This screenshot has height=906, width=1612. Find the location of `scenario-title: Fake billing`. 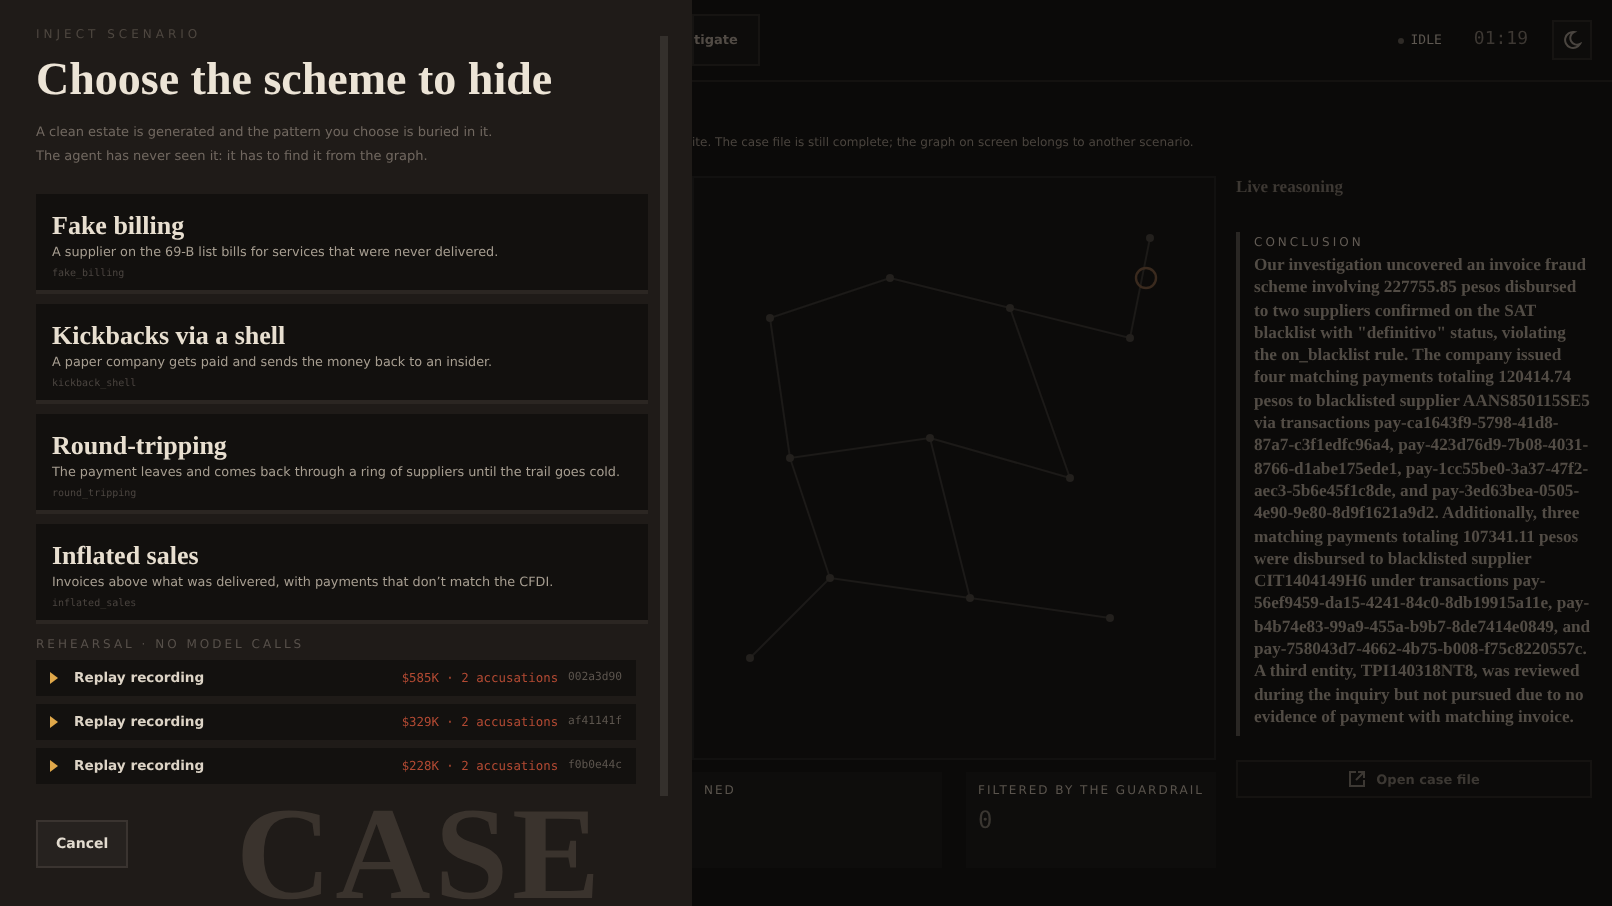

scenario-title: Fake billing is located at coordinates (119, 225).